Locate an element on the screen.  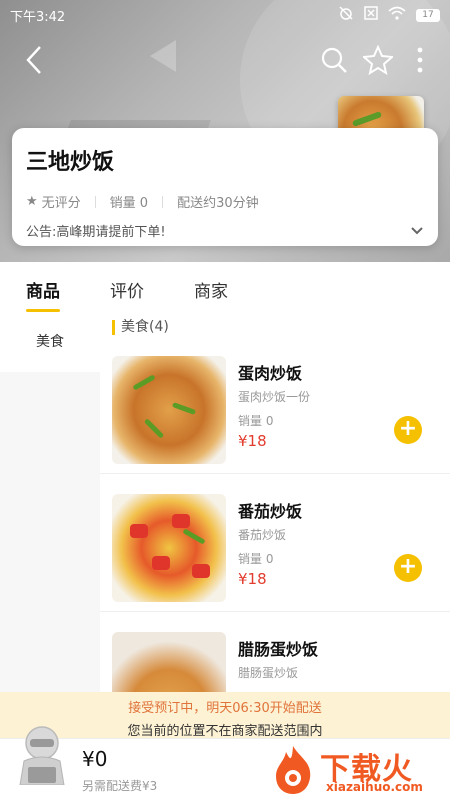
dish-description: 腊肠蛋炒饭 is located at coordinates (268, 673).